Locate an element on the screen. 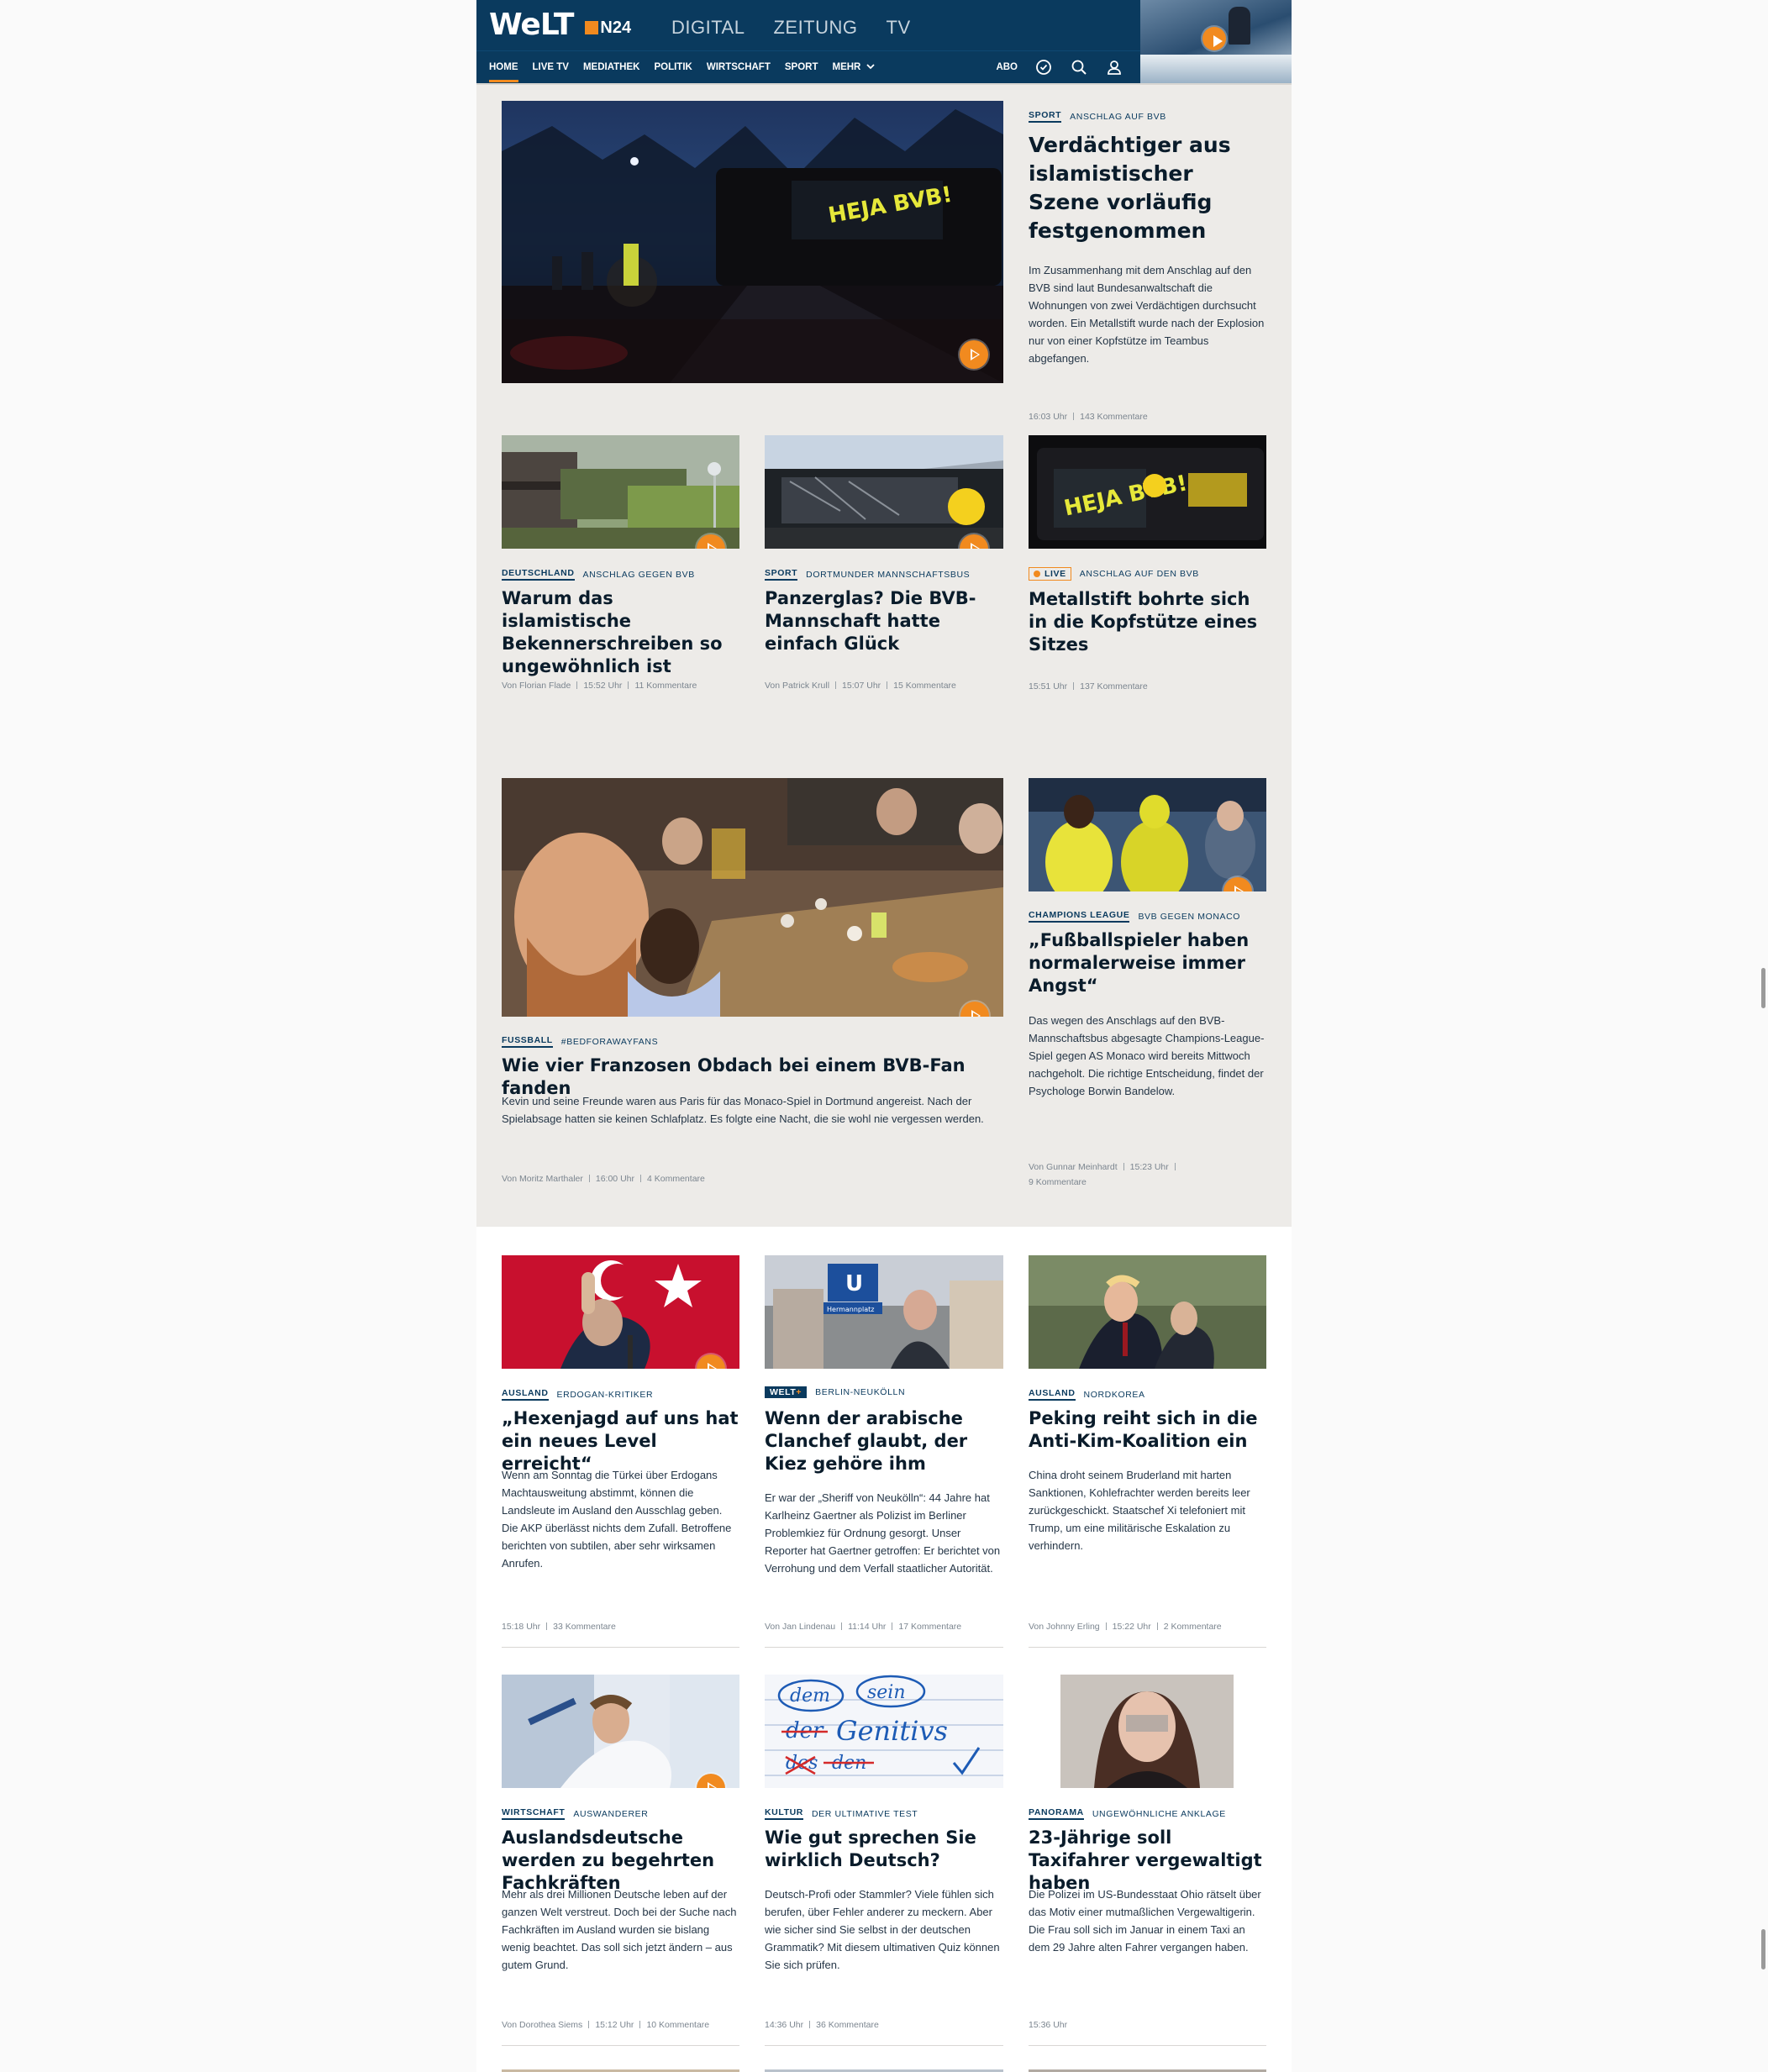 The width and height of the screenshot is (1768, 2072). rubric-link: WIRTSCHAFT is located at coordinates (534, 1813).